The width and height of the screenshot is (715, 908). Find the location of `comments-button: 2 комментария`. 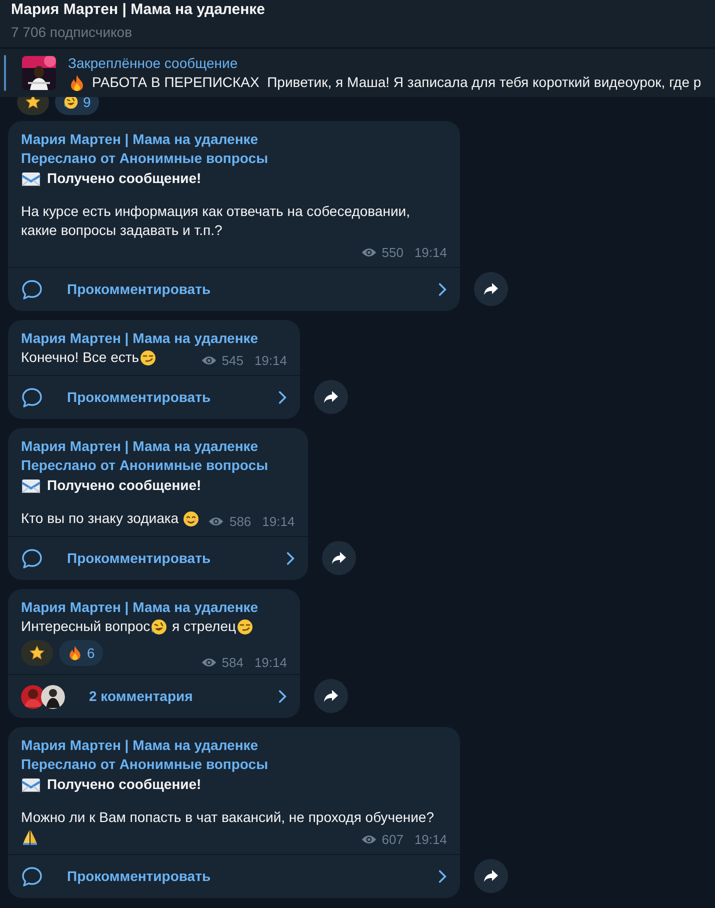

comments-button: 2 комментария is located at coordinates (154, 696).